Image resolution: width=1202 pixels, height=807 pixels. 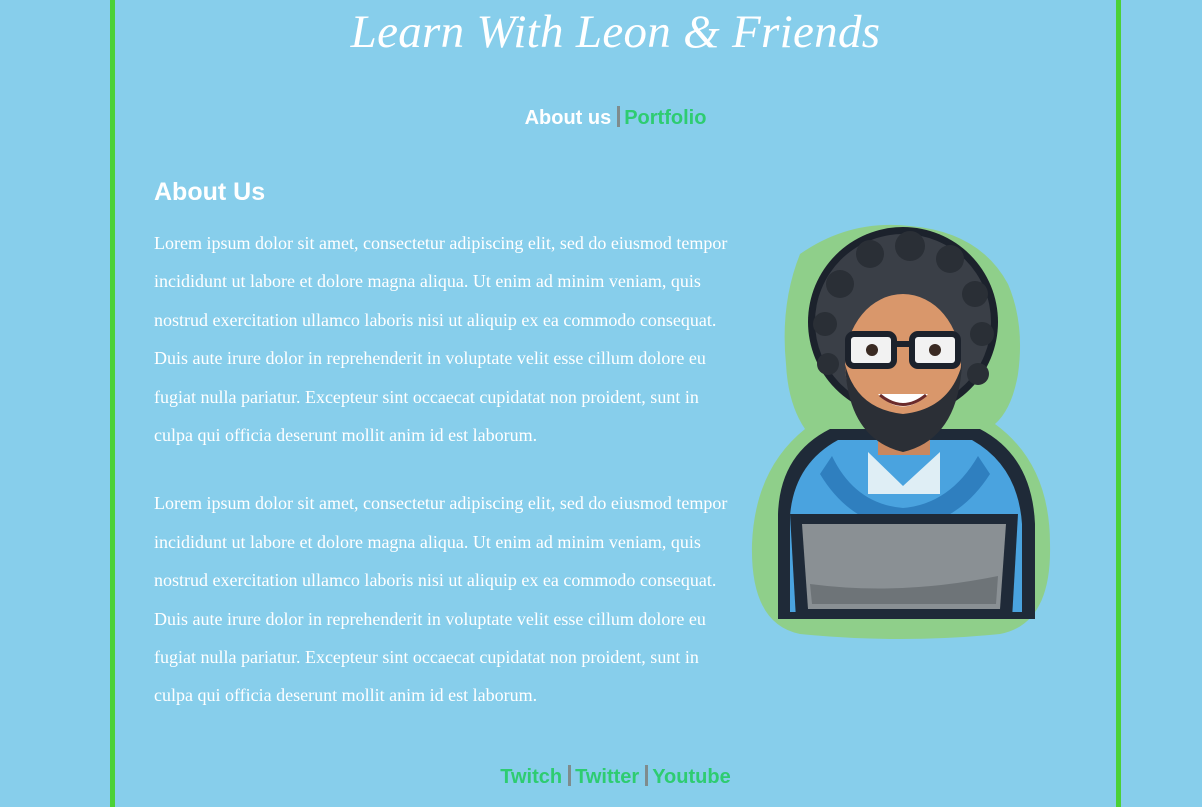 I want to click on nav-separator, so click(x=619, y=116).